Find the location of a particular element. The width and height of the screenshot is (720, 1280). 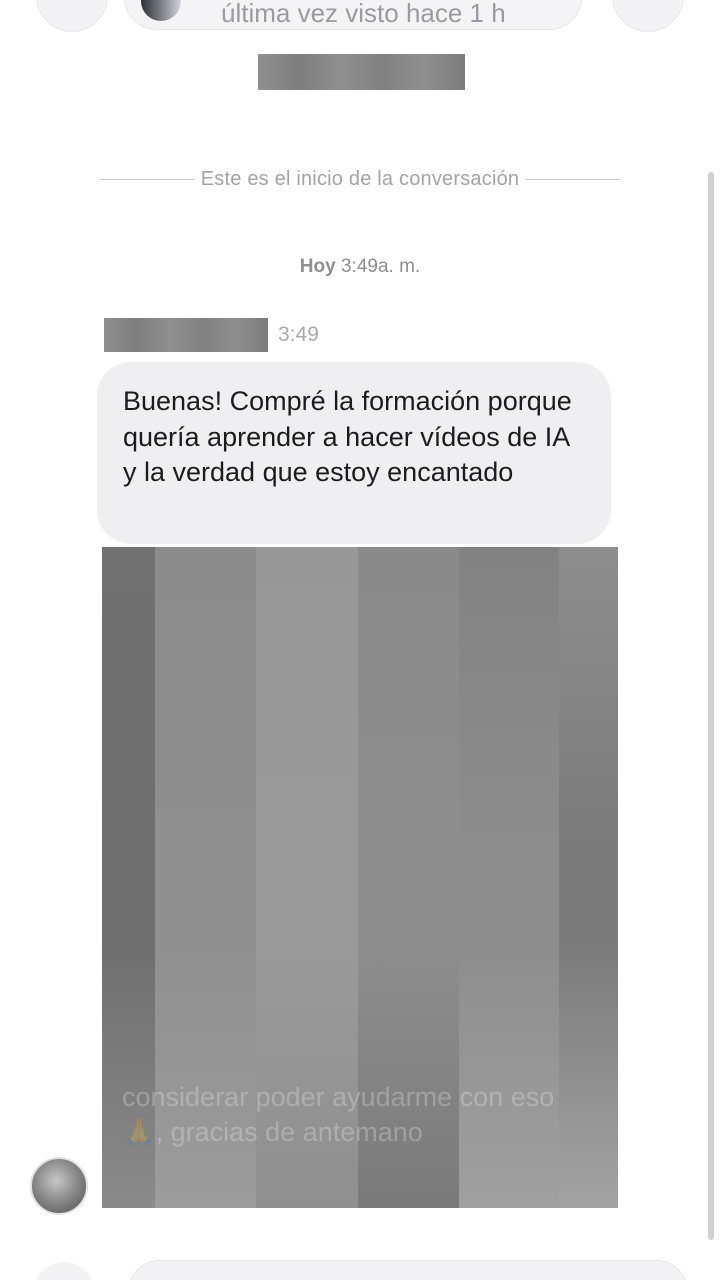

conversation-start-label: Este es el inicio de la conversación is located at coordinates (360, 178).